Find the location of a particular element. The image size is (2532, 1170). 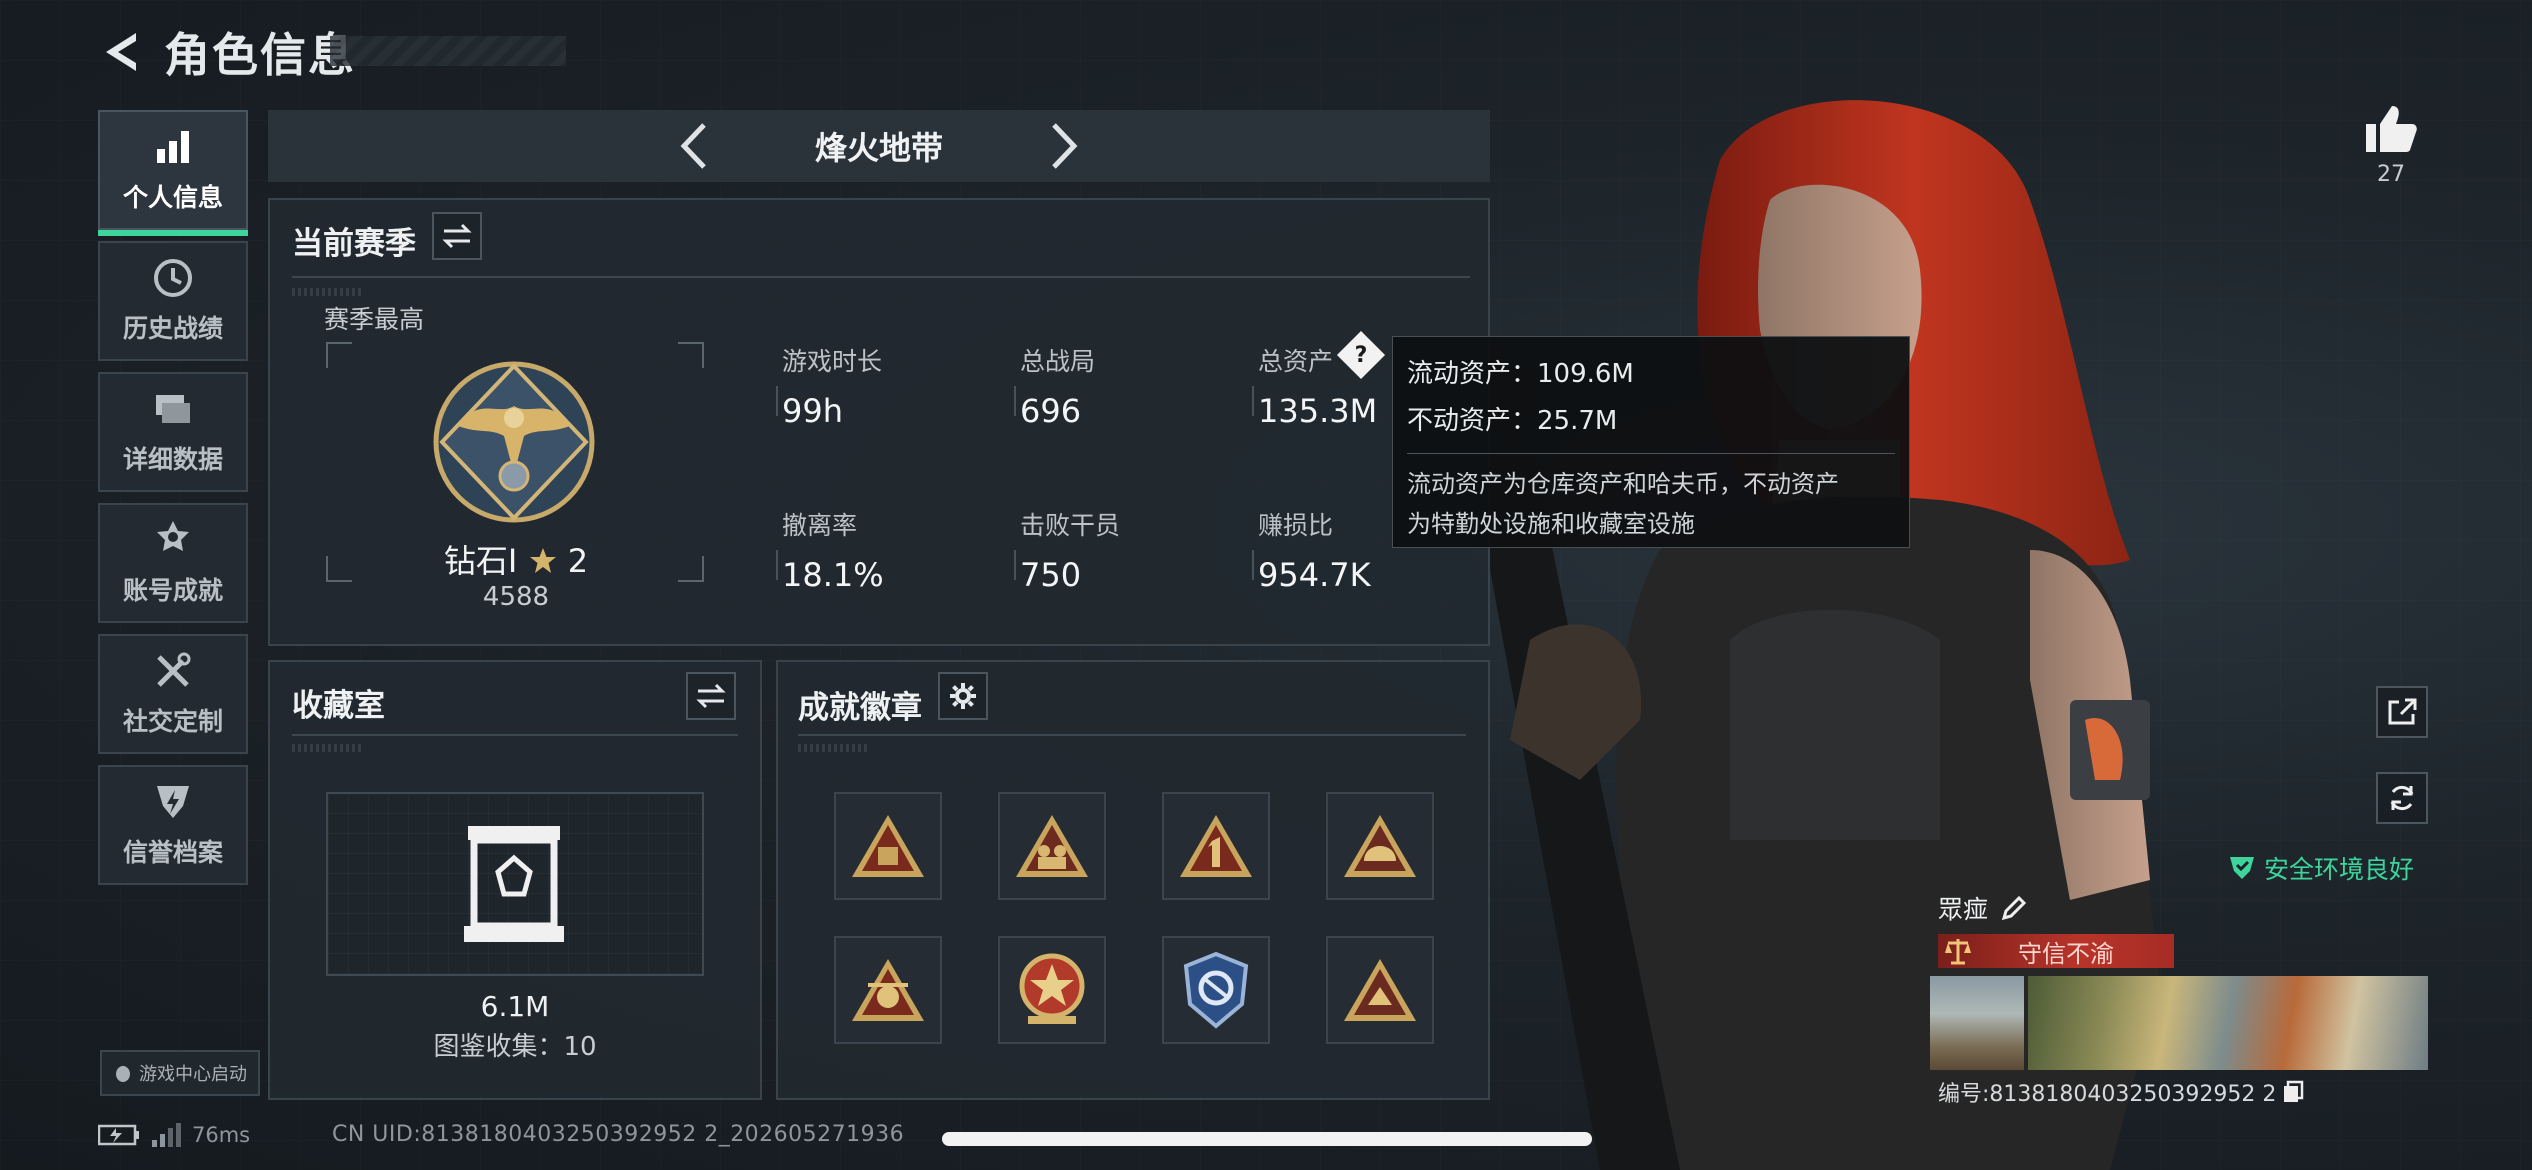

season-best-label: 赛季最高 is located at coordinates (374, 319).